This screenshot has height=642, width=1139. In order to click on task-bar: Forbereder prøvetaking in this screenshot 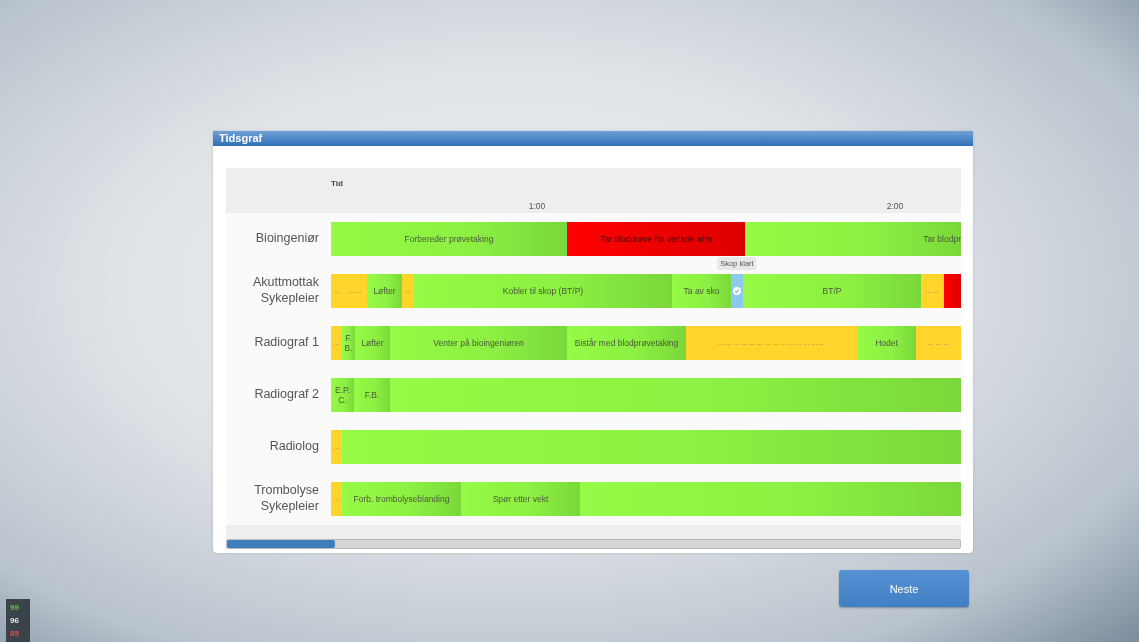, I will do `click(449, 239)`.